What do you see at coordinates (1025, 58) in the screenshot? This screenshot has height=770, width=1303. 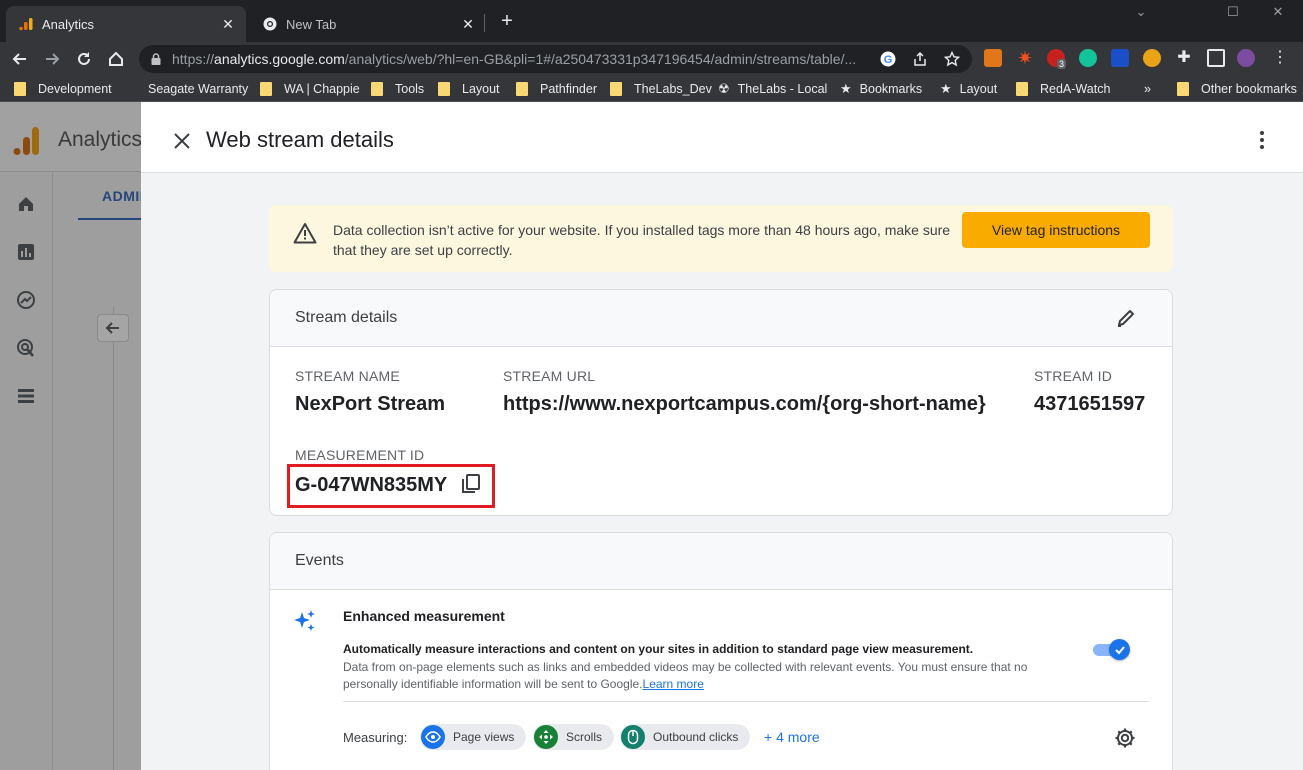 I see `burst-extension-icon: ✷` at bounding box center [1025, 58].